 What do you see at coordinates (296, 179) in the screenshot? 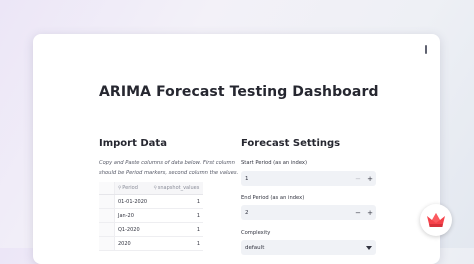
I see `start-period-value: 1` at bounding box center [296, 179].